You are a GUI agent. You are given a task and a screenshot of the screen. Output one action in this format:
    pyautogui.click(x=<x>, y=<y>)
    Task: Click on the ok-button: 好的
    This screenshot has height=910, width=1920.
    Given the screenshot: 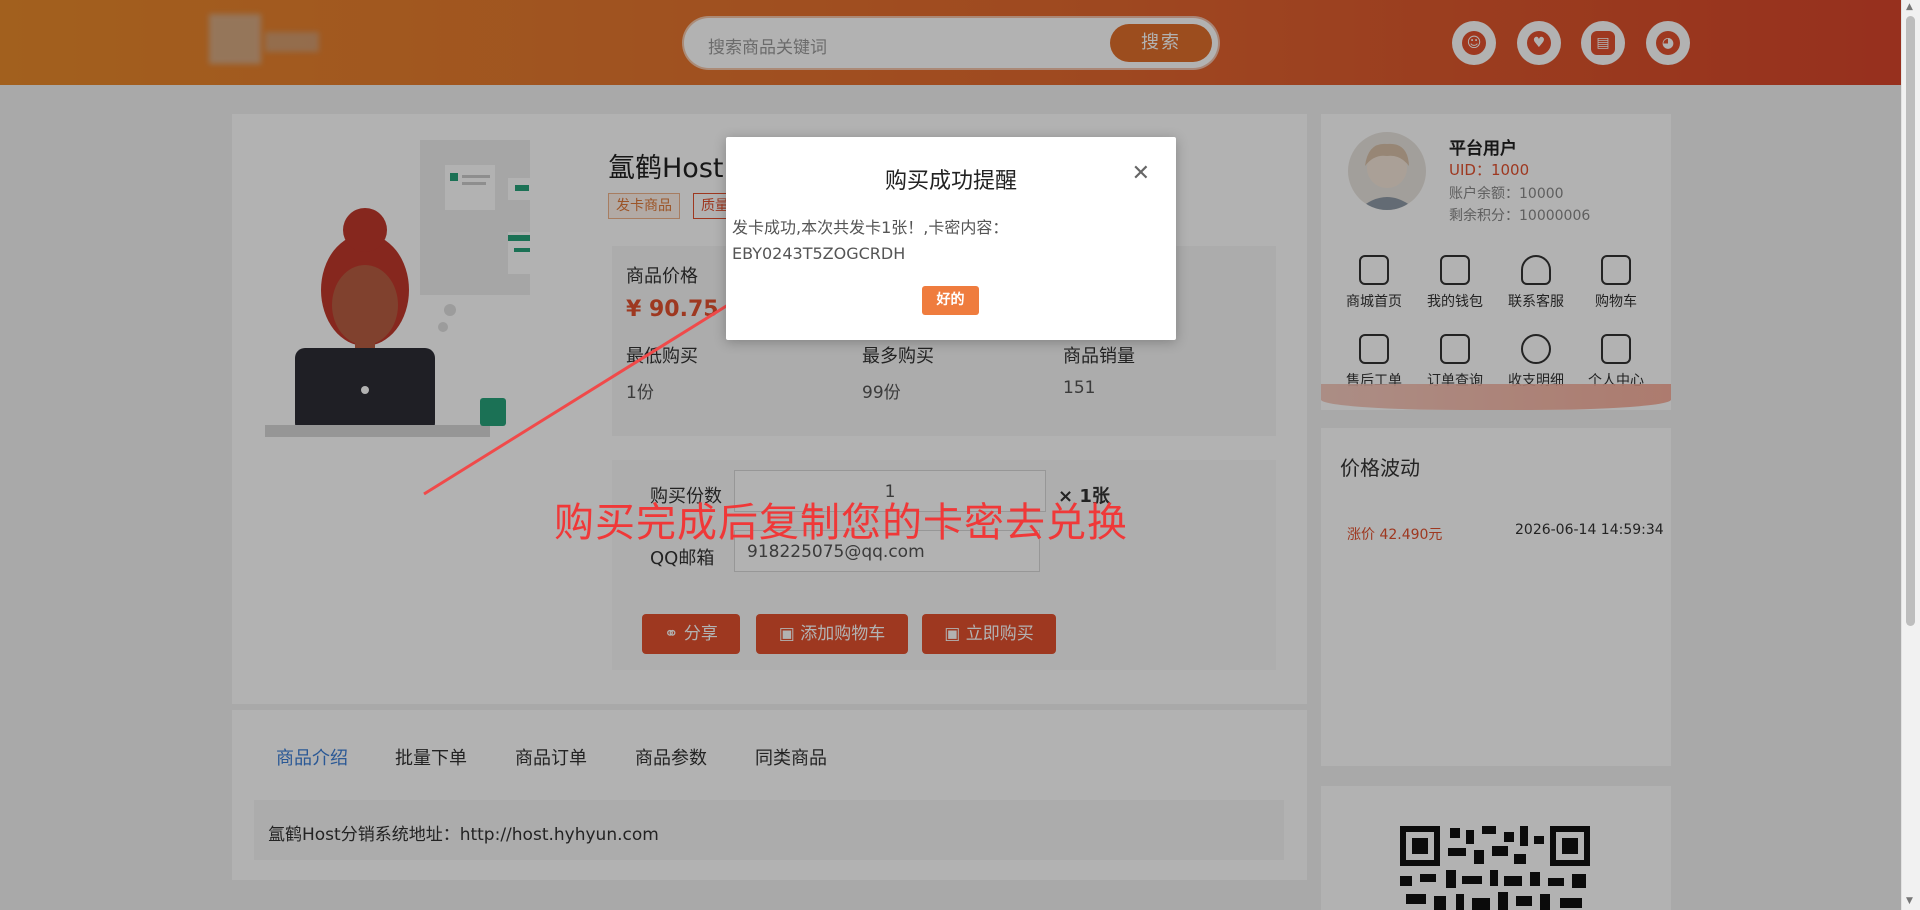 What is the action you would take?
    pyautogui.click(x=950, y=300)
    